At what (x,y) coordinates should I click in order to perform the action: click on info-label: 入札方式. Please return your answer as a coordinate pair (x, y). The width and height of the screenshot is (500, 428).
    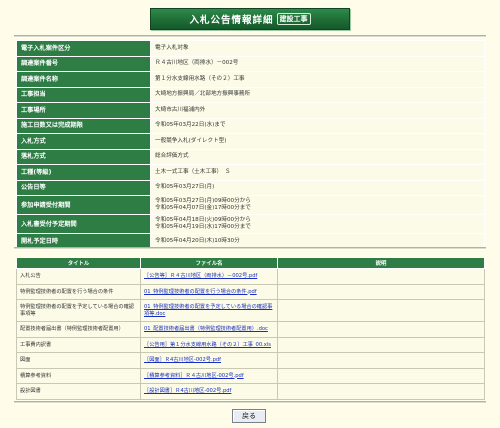
    Looking at the image, I should click on (83, 141).